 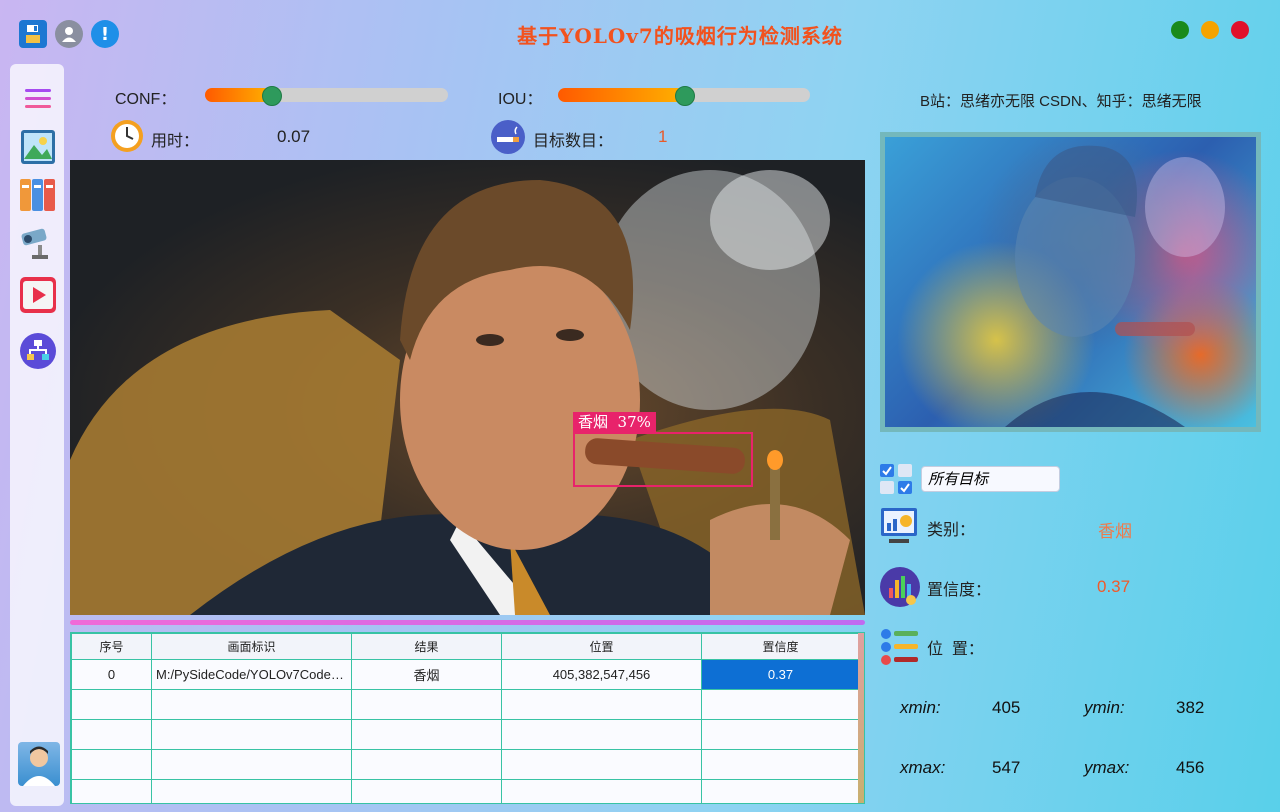 What do you see at coordinates (146, 99) in the screenshot?
I see `conf-label: CONF：` at bounding box center [146, 99].